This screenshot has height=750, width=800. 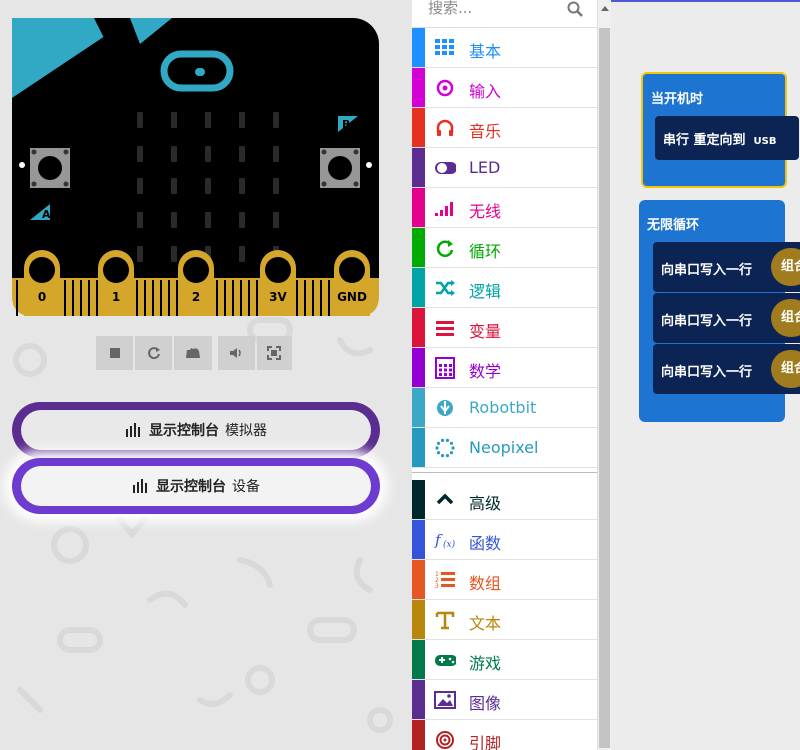 I want to click on category-label: Robotbit, so click(x=503, y=407).